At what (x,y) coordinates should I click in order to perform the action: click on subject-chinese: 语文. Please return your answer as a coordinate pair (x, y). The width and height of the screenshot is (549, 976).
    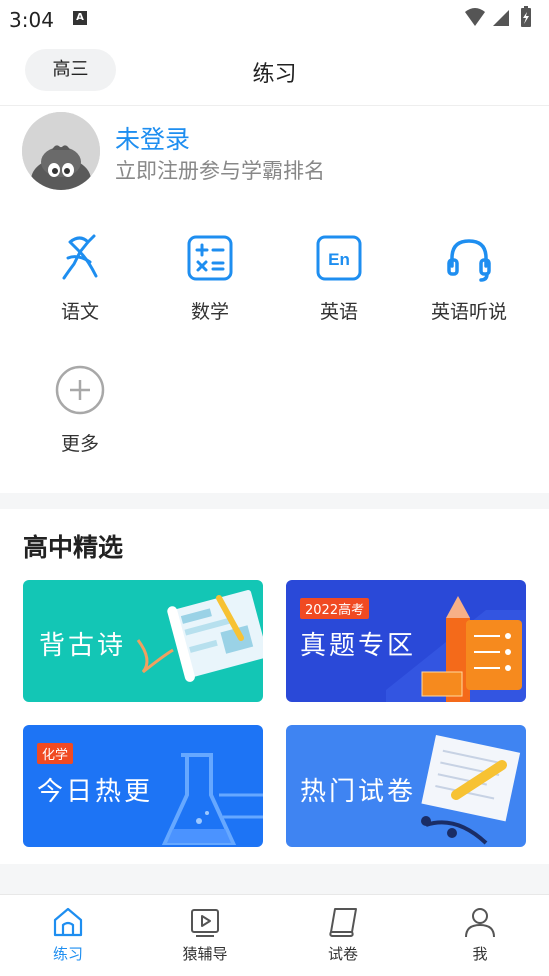
    Looking at the image, I should click on (80, 278).